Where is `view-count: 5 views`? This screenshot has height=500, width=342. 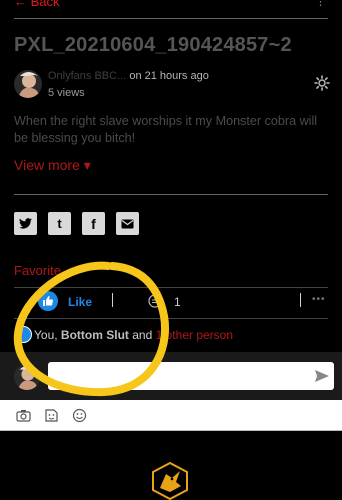
view-count: 5 views is located at coordinates (66, 93).